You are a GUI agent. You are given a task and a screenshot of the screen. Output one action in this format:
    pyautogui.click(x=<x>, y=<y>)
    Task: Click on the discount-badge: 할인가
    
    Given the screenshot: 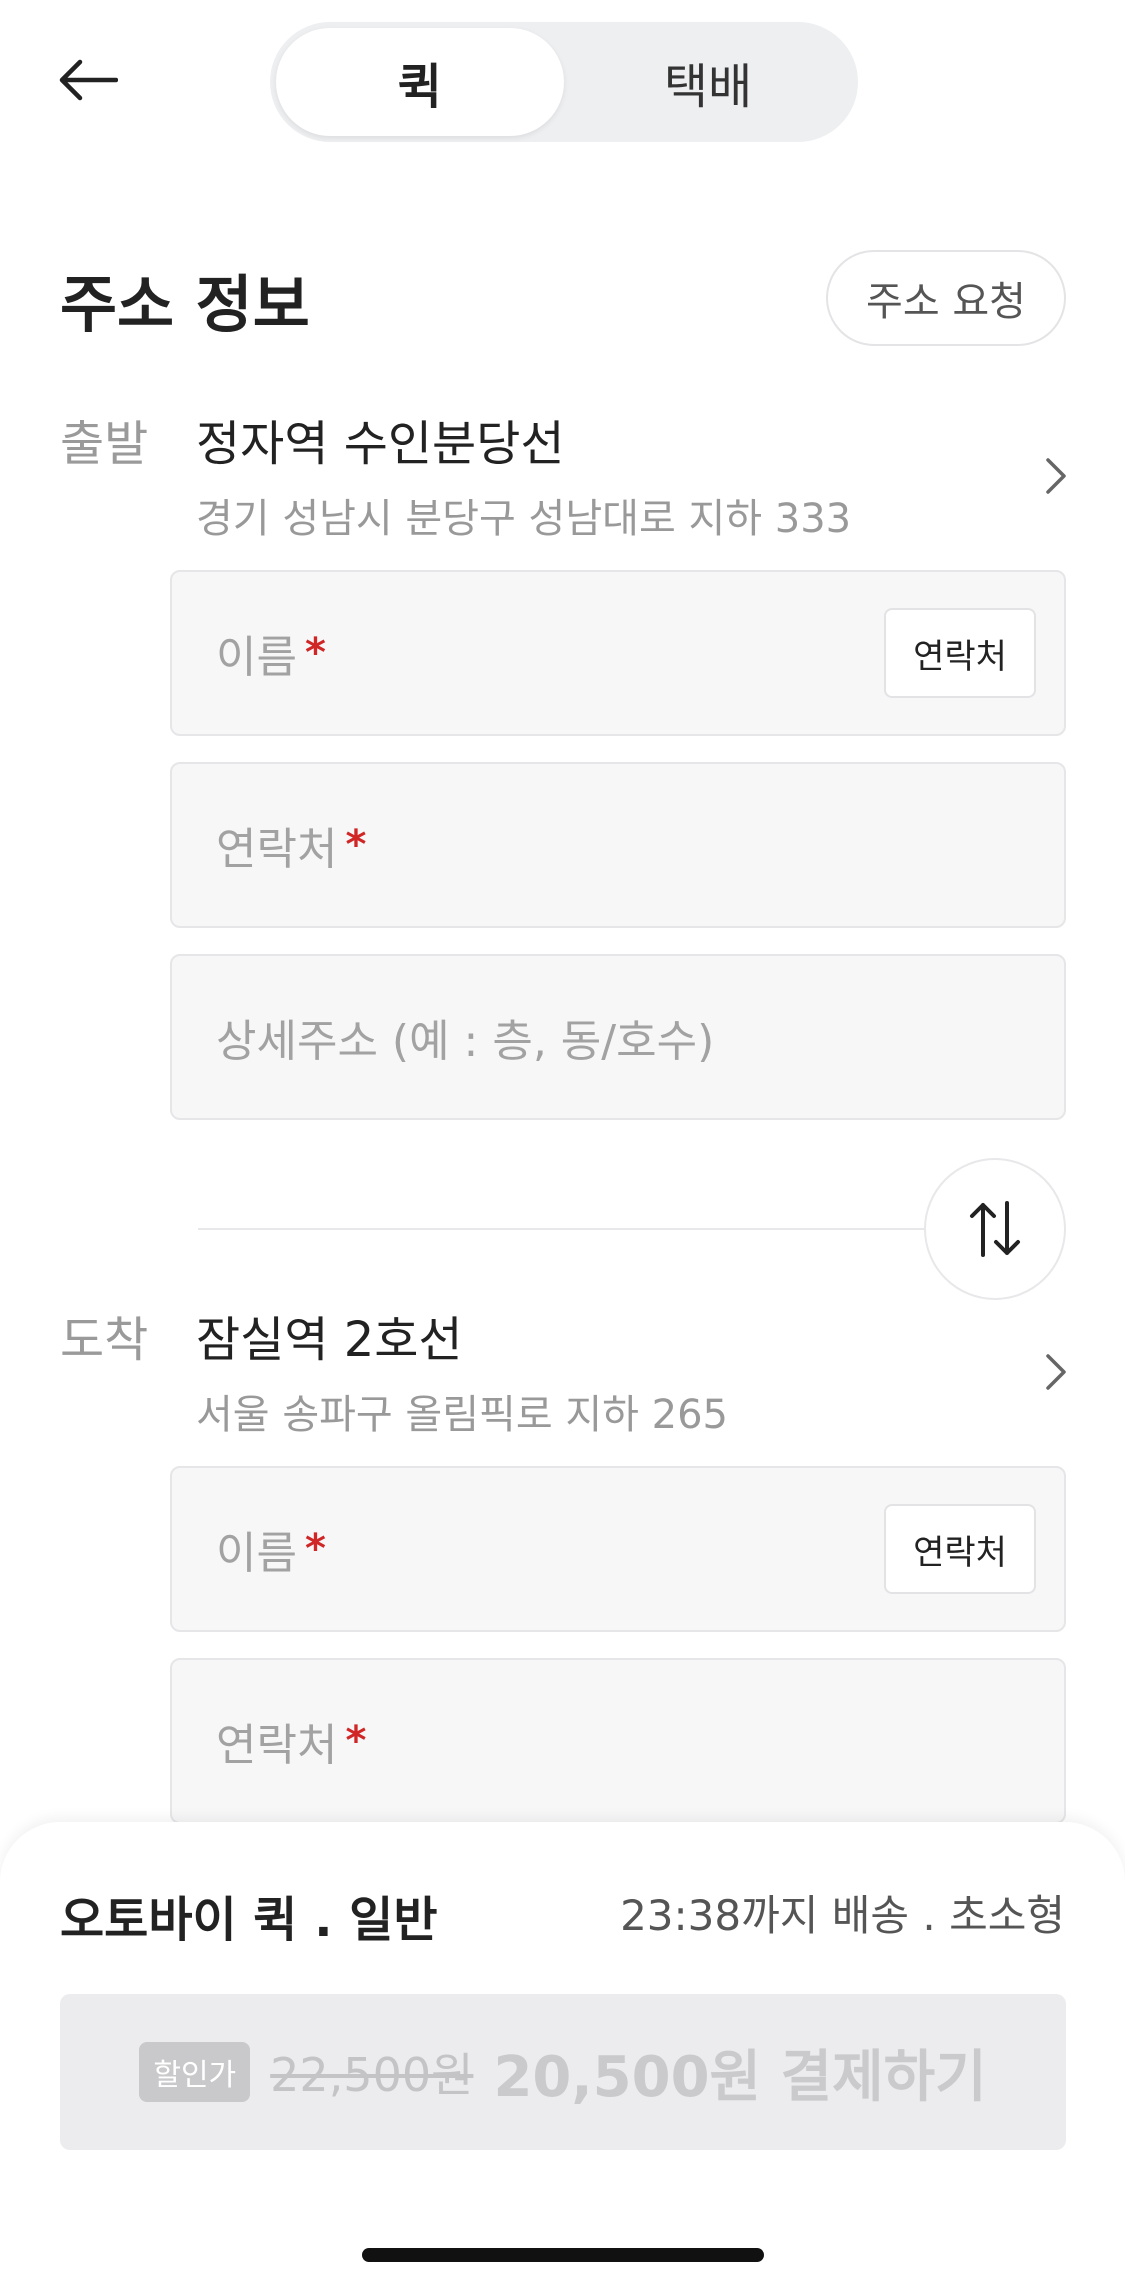 What is the action you would take?
    pyautogui.click(x=195, y=2072)
    